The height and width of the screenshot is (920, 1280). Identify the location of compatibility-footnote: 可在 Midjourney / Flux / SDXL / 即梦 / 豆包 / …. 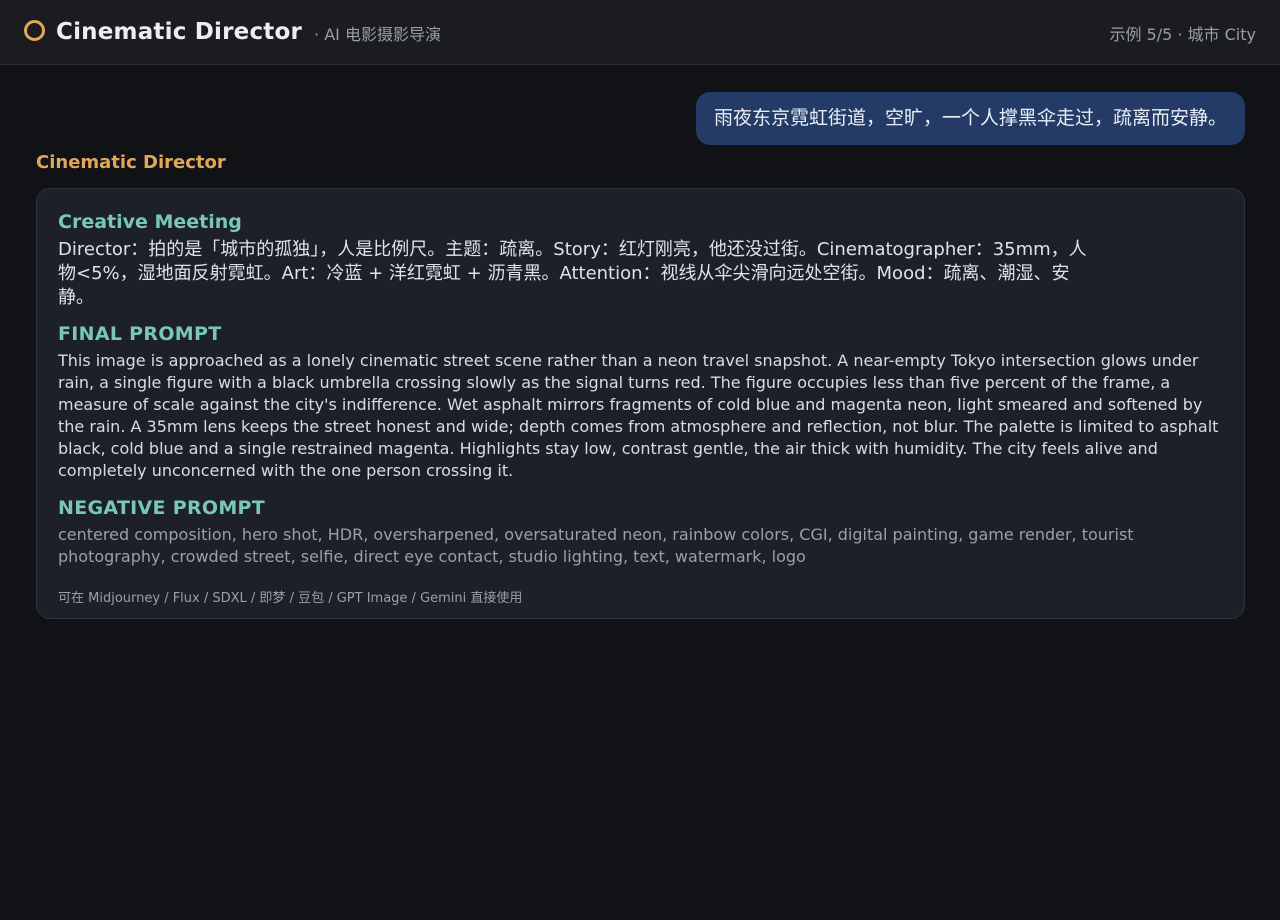
(290, 598).